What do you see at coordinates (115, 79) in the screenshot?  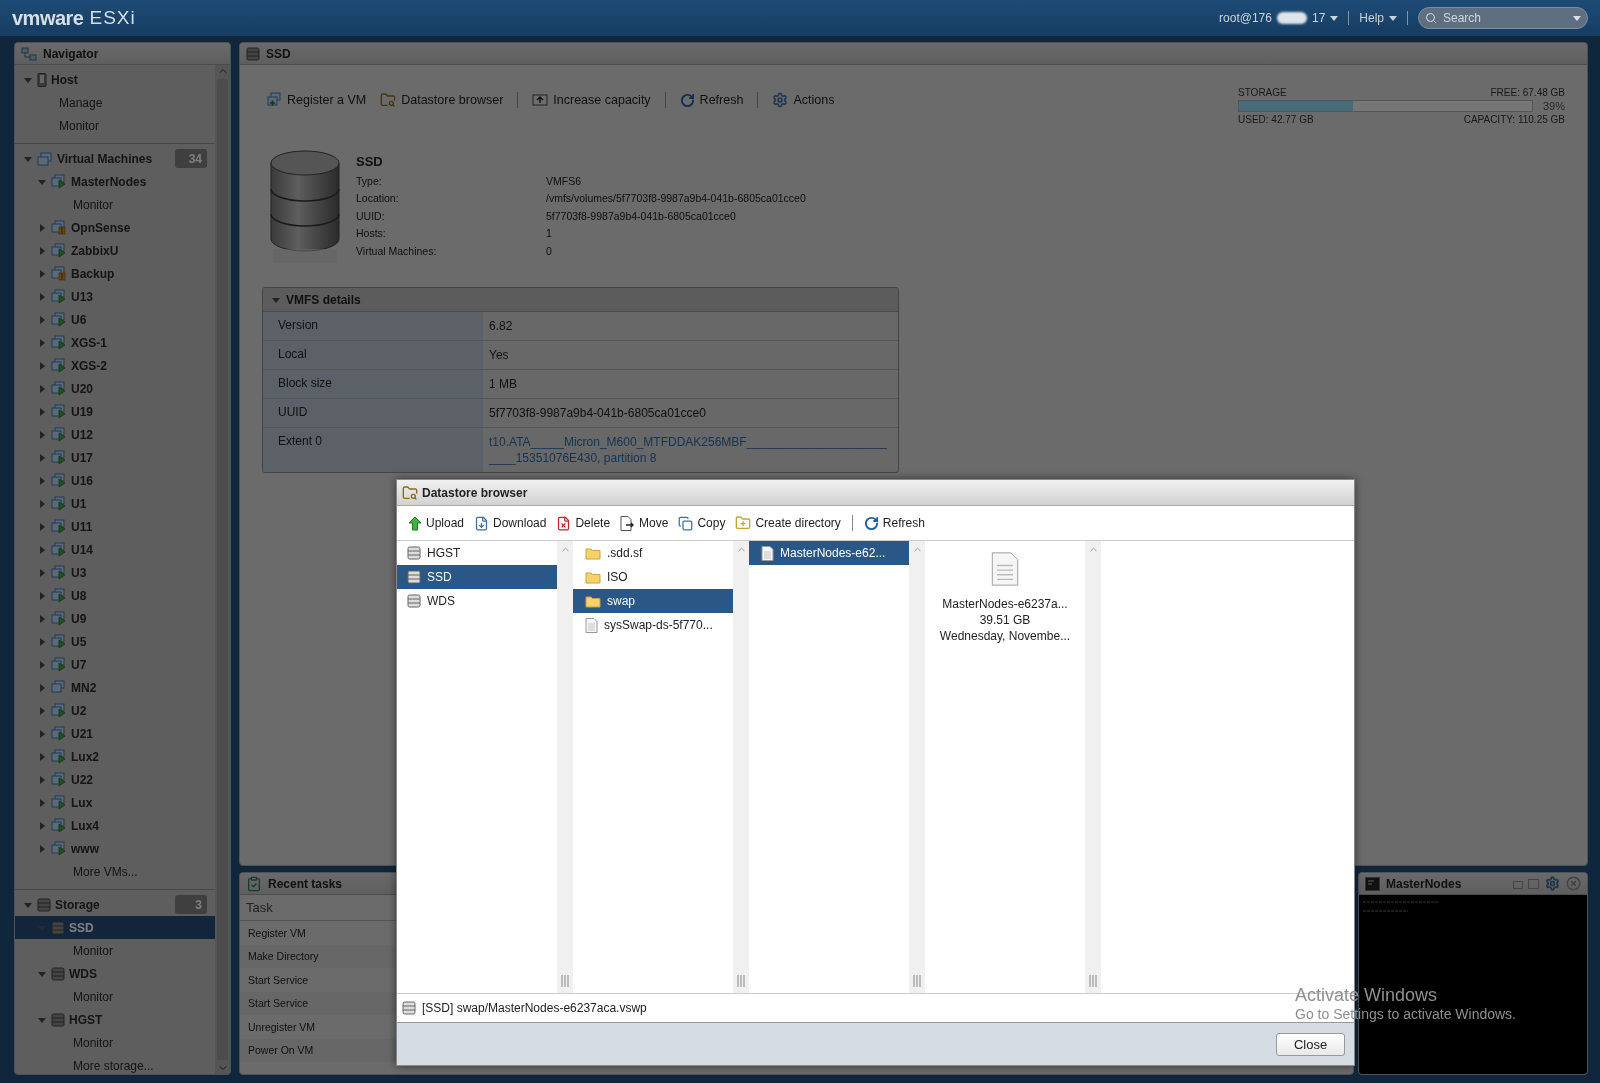 I see `navigator-item: Host` at bounding box center [115, 79].